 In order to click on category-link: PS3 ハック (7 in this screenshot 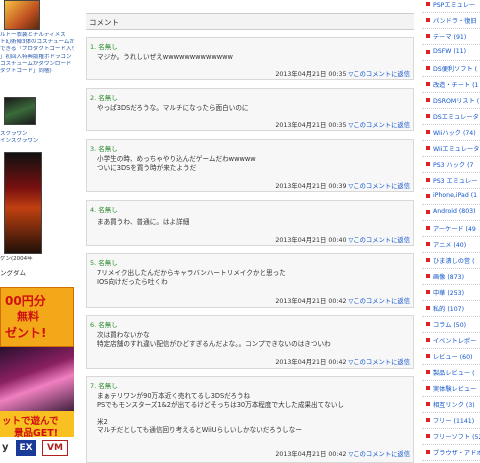, I will do `click(453, 164)`.